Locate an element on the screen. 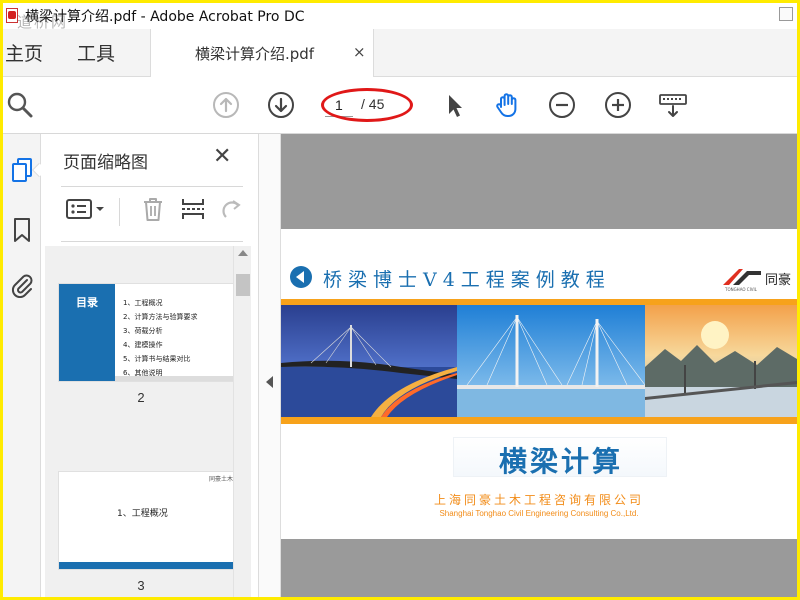  logo-mark-icon is located at coordinates (742, 277).